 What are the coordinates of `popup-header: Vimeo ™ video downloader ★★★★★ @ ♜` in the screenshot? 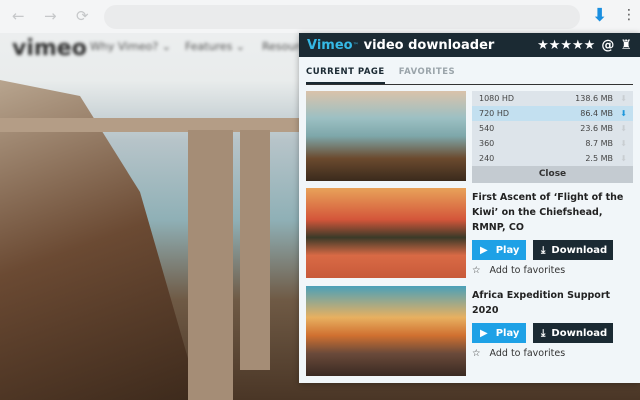 It's located at (469, 45).